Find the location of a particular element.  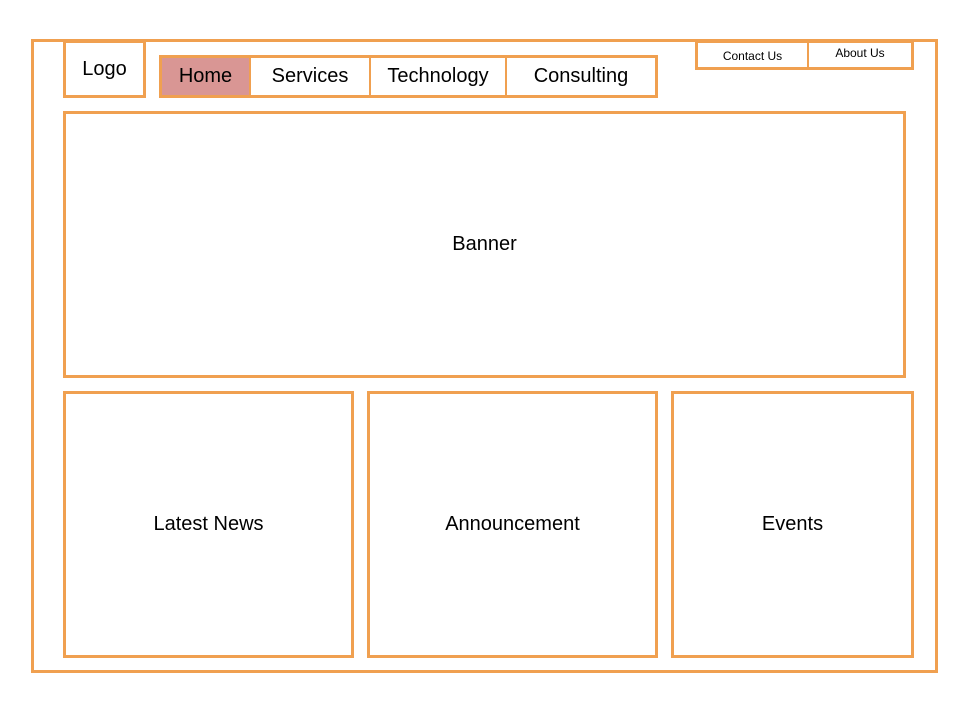

utility-links: Contact Us About Us is located at coordinates (804, 55).